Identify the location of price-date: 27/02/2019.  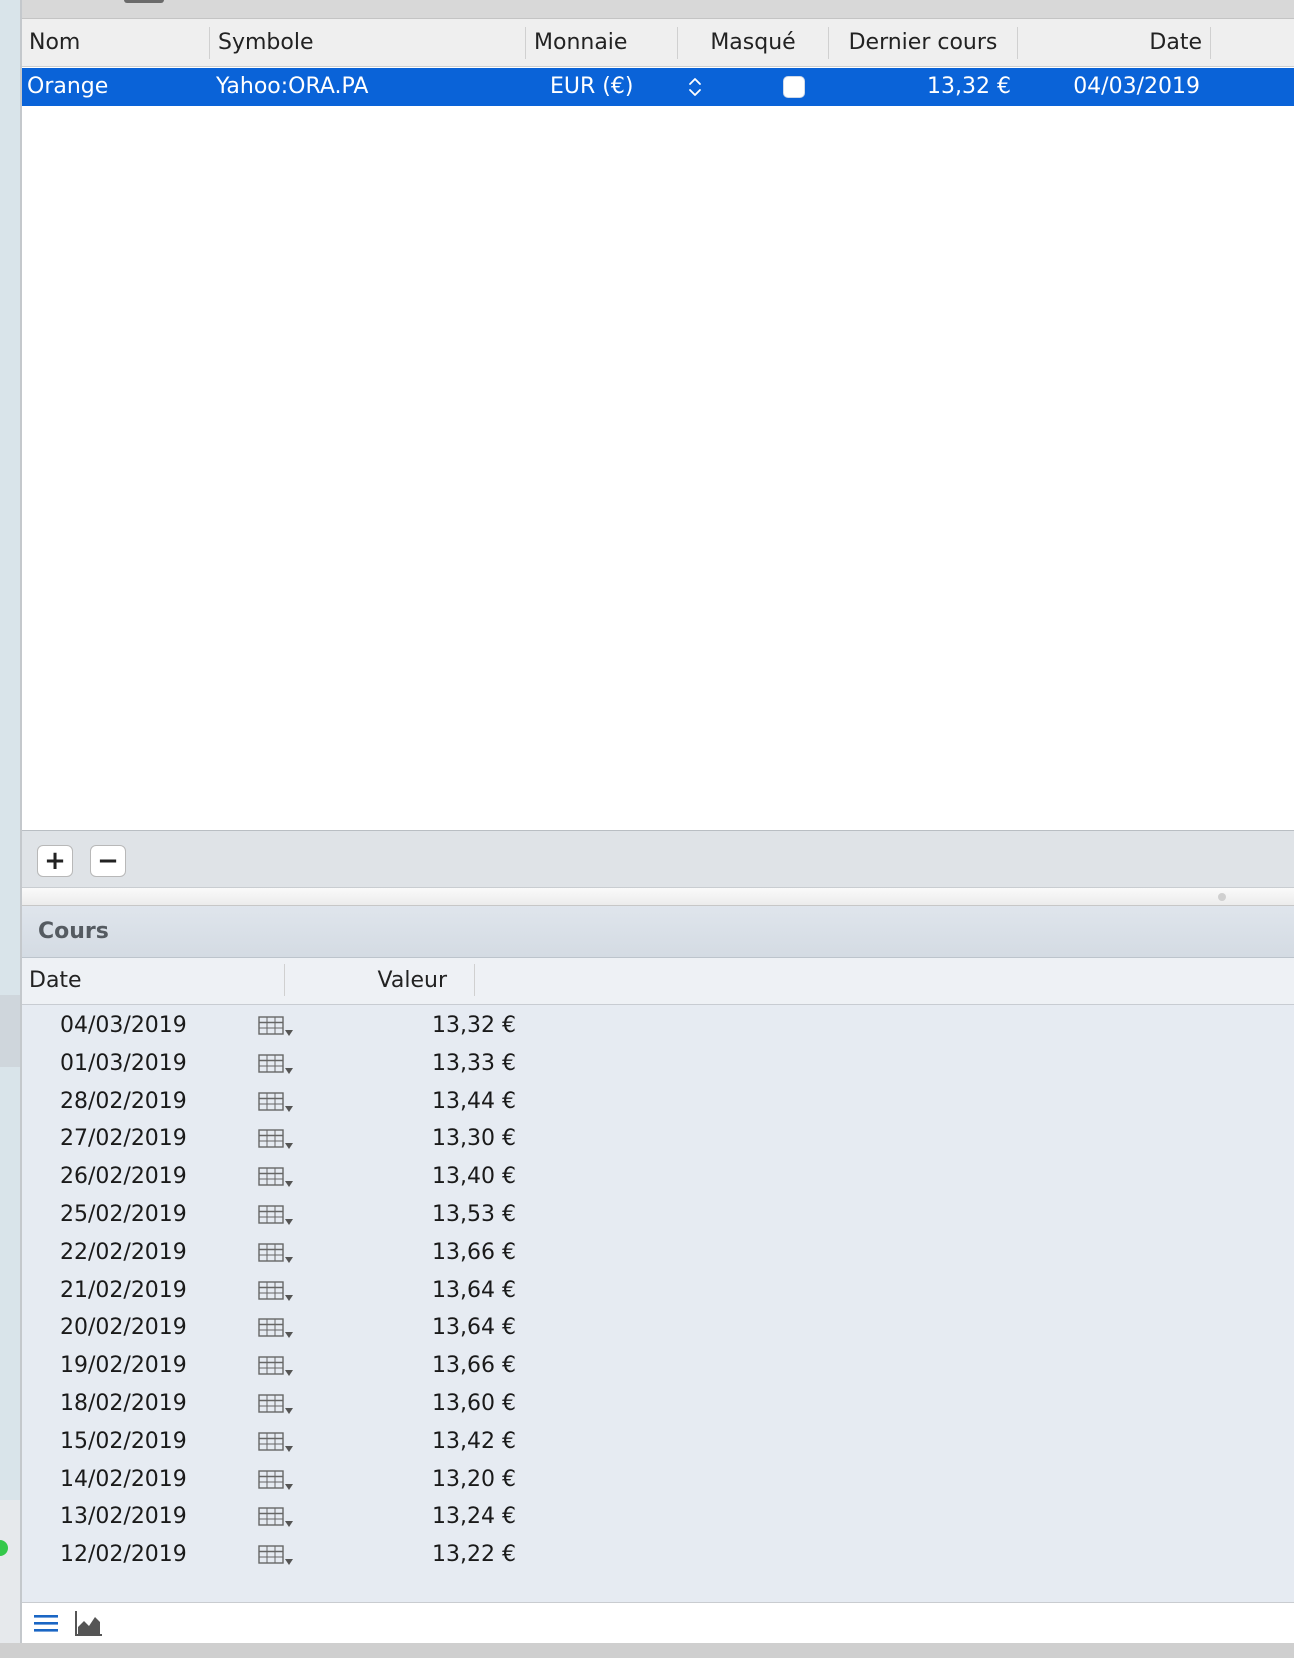
(123, 1139).